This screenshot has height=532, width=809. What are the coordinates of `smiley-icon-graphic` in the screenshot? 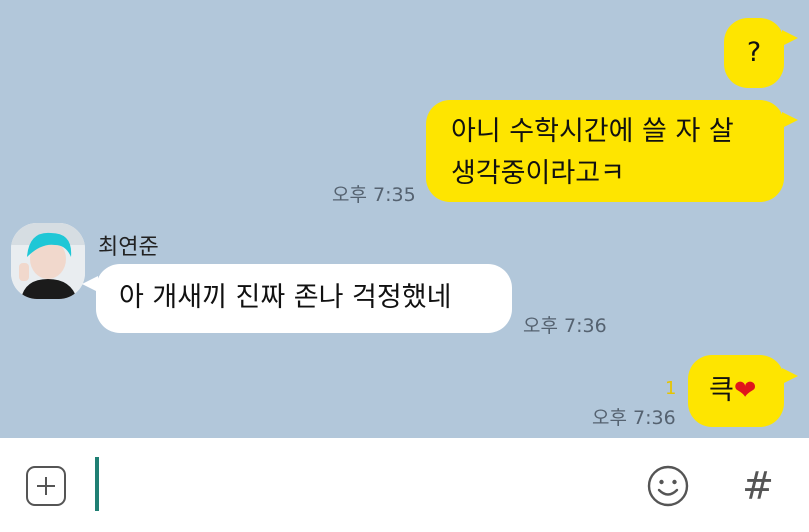 It's located at (668, 486).